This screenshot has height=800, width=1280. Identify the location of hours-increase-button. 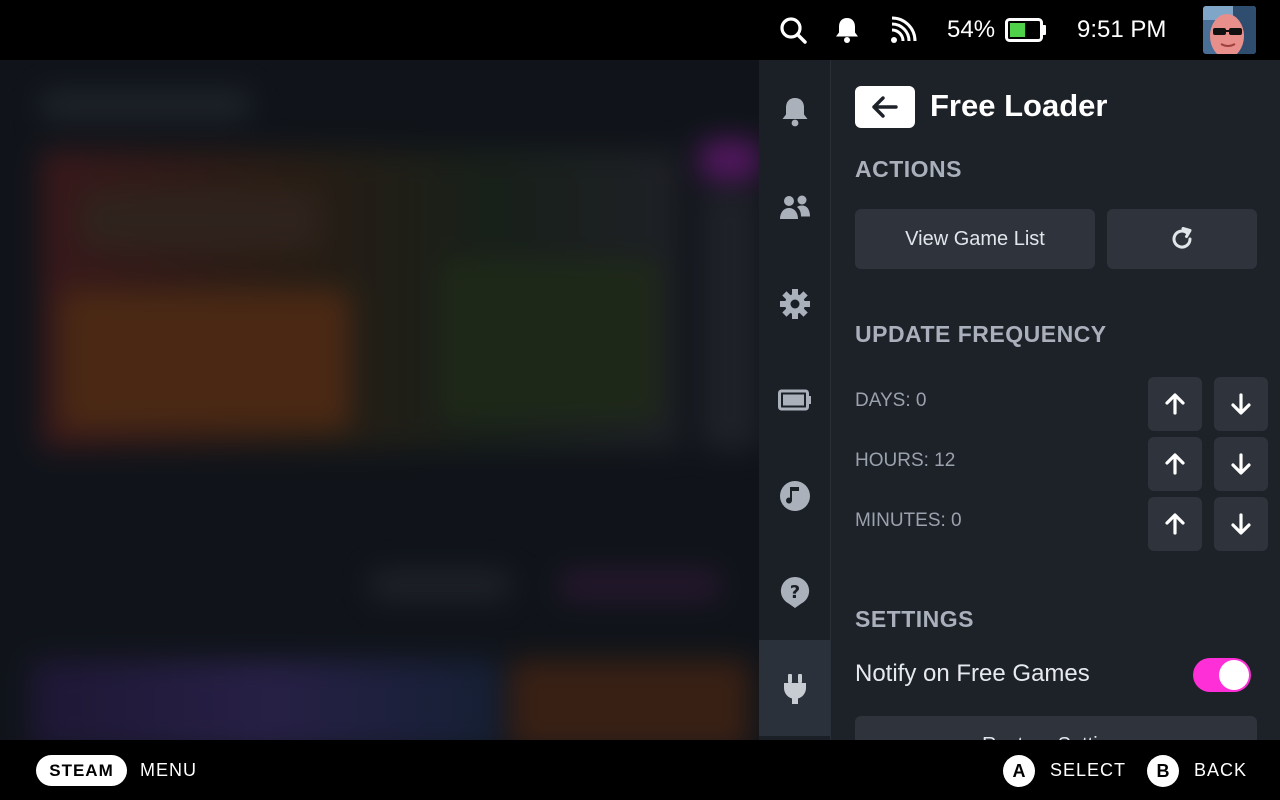
(1175, 464).